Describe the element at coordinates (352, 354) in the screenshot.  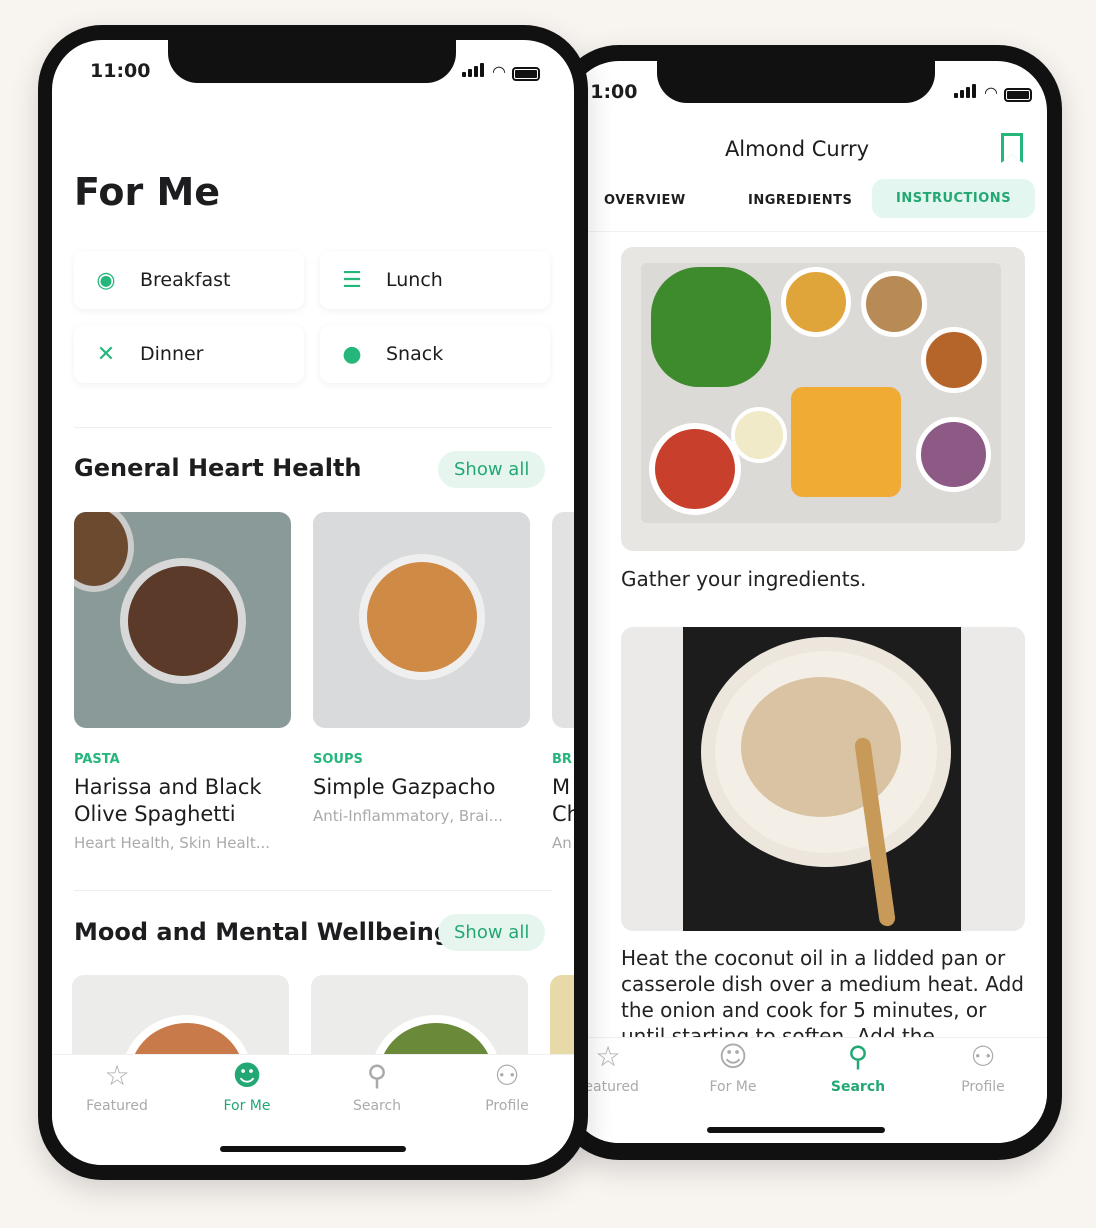
I see `apple-icon: ●` at that location.